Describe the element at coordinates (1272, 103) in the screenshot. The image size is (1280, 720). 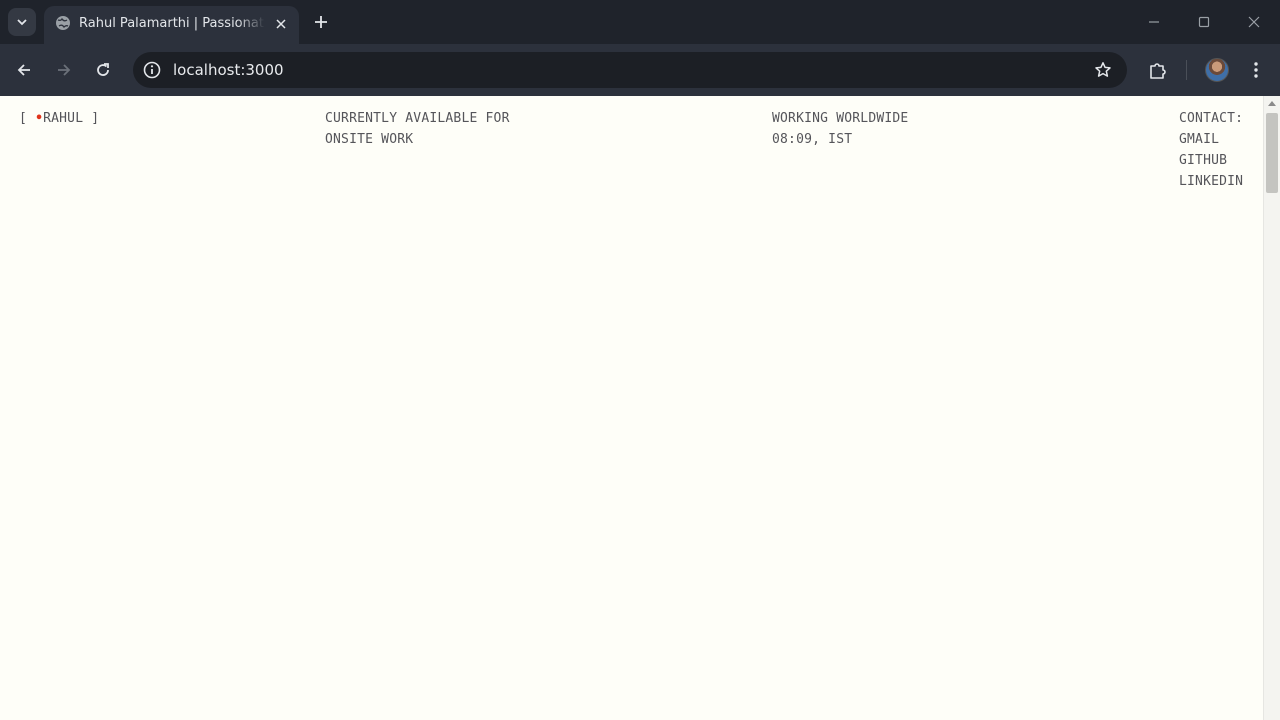
I see `scroll-up-arrow-icon` at that location.